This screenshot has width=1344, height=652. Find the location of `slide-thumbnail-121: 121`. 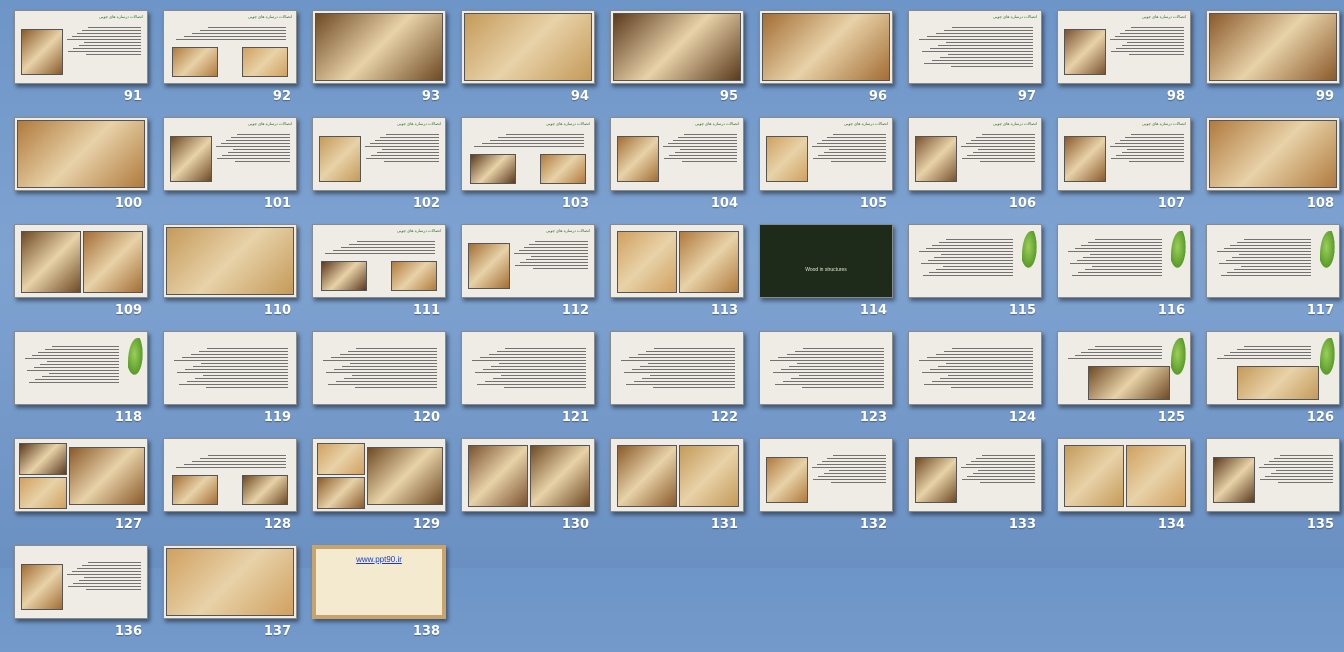

slide-thumbnail-121: 121 is located at coordinates (529, 384).